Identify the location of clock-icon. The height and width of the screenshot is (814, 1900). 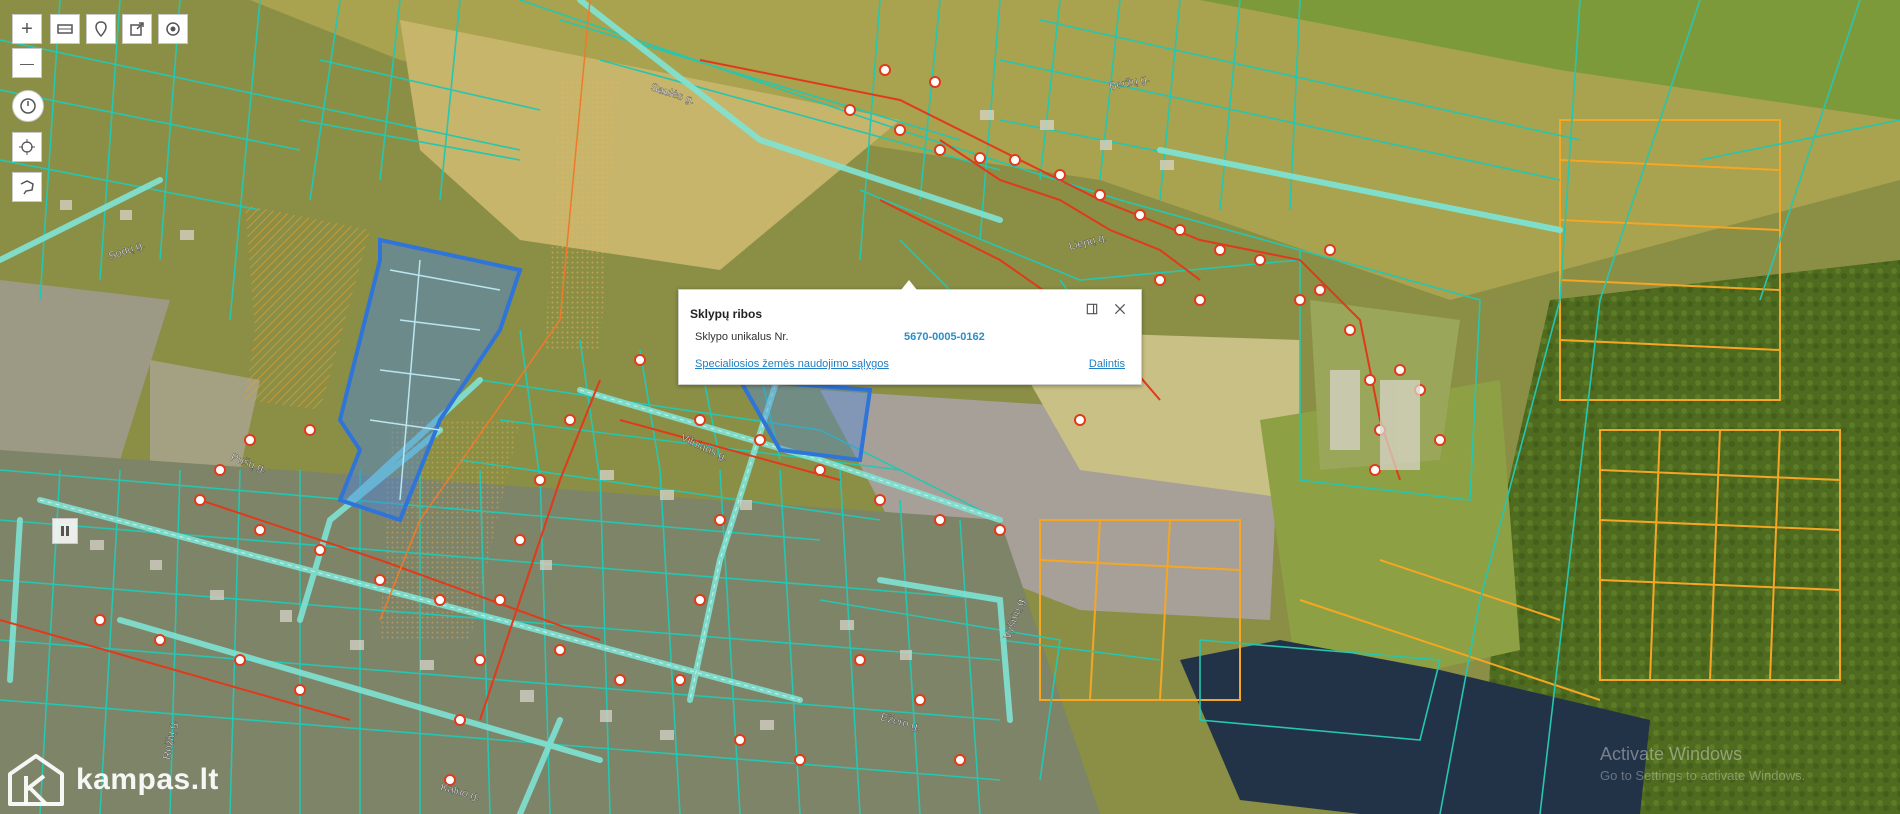
(28, 106).